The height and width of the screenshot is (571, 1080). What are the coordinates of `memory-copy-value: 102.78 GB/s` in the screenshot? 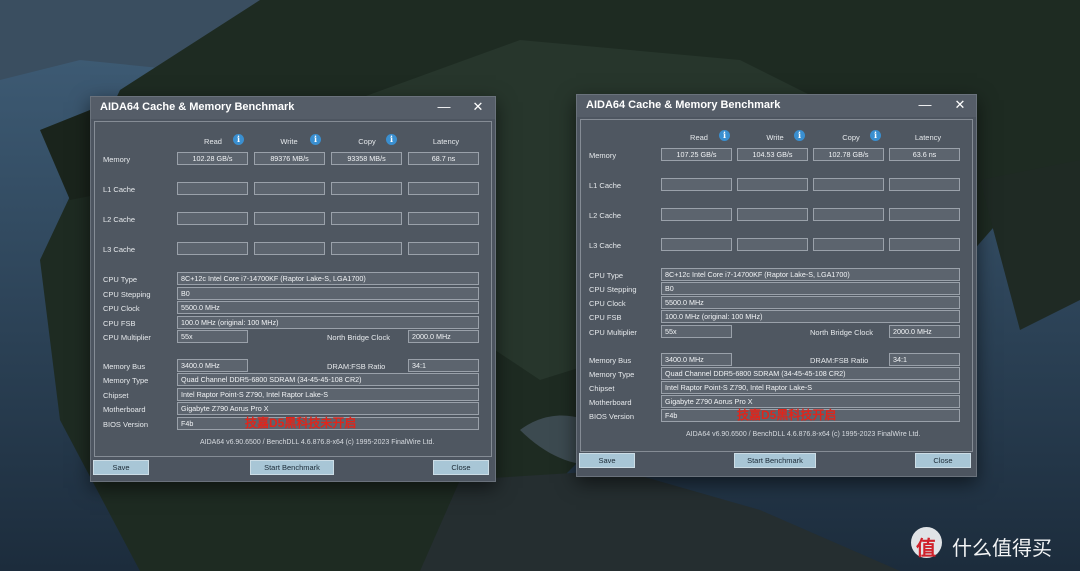 It's located at (848, 154).